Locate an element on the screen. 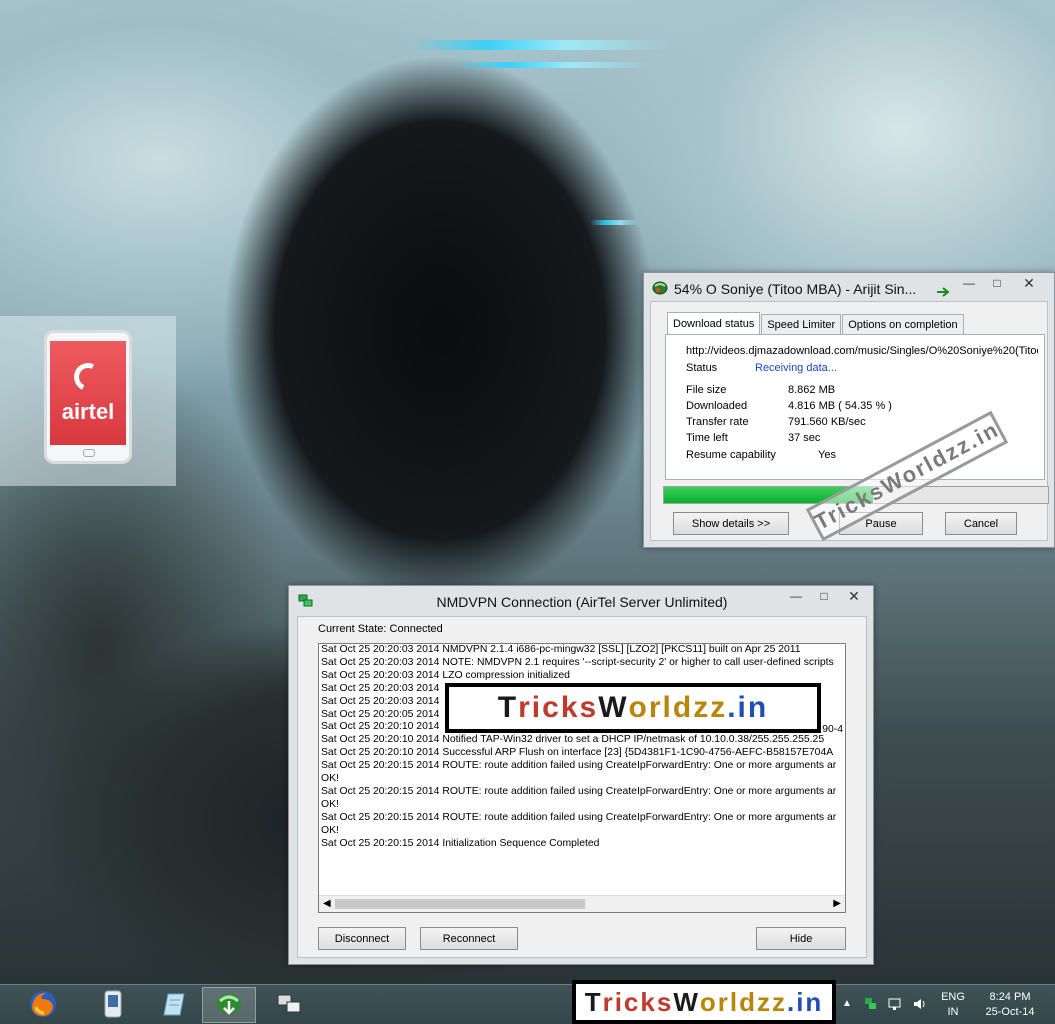 Image resolution: width=1055 pixels, height=1024 pixels. show-details-button: Show details >> is located at coordinates (731, 523).